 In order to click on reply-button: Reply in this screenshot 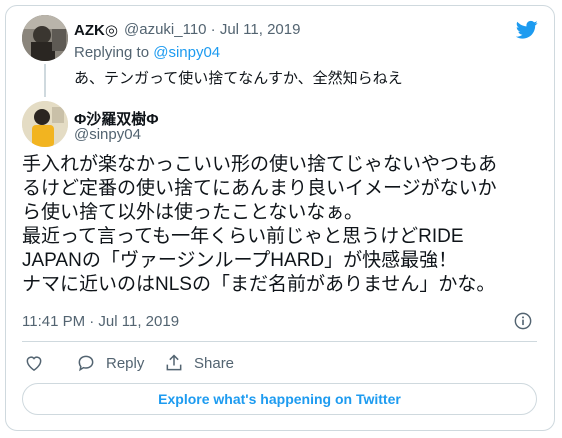, I will do `click(110, 363)`.